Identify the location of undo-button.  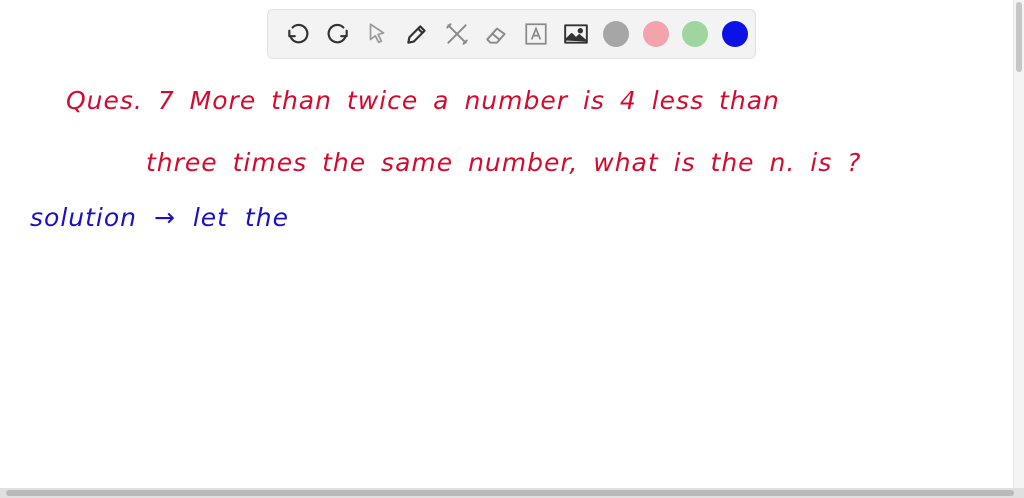
(298, 34).